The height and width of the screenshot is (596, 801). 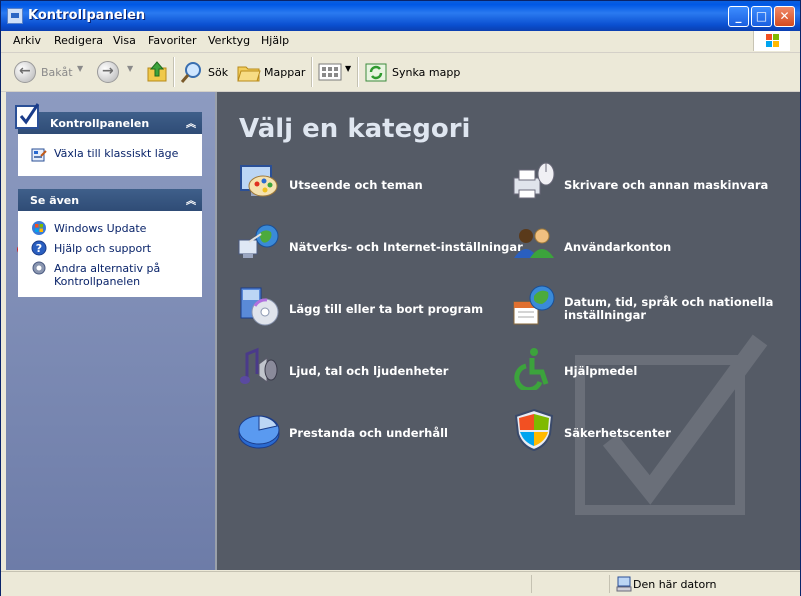 I want to click on control-panel-icon, so click(x=15, y=16).